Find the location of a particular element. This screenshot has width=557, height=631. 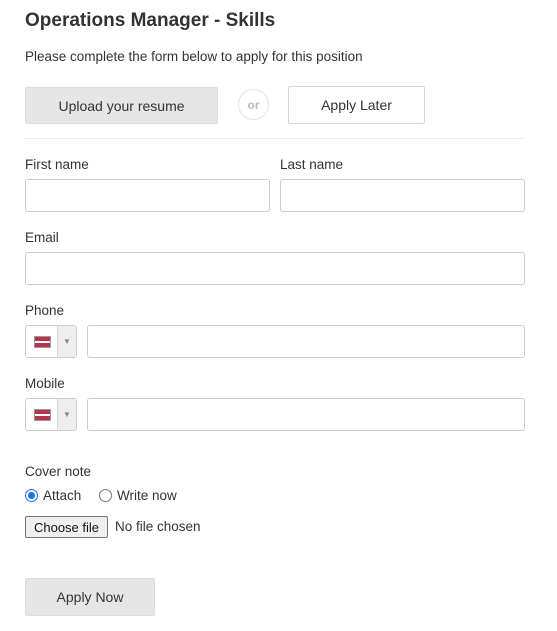

file-status-text: No file chosen is located at coordinates (158, 526).